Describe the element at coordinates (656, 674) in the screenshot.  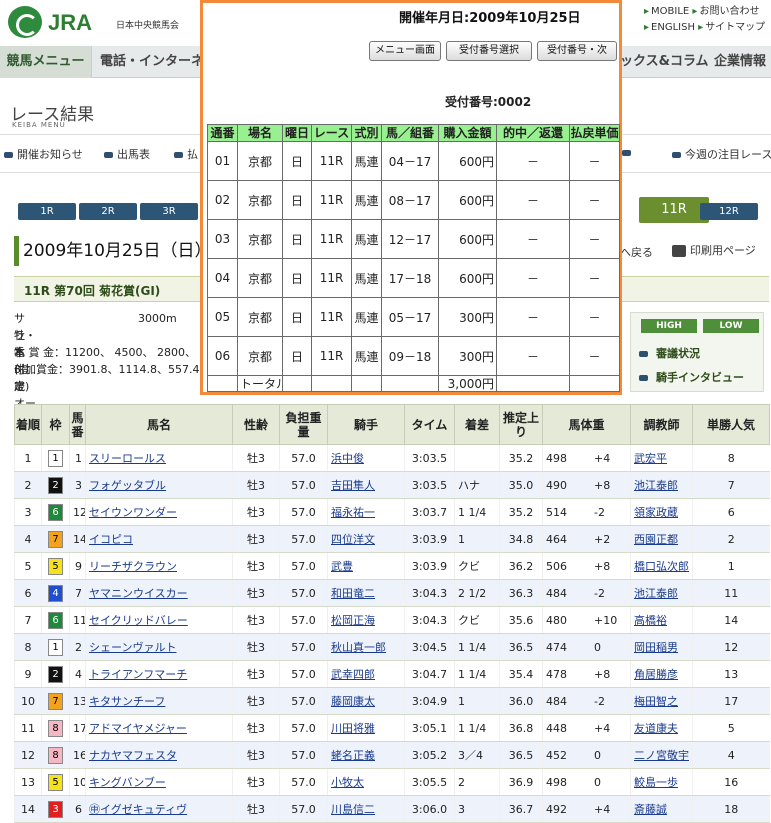
I see `trainer-link: 角居勝彦` at that location.